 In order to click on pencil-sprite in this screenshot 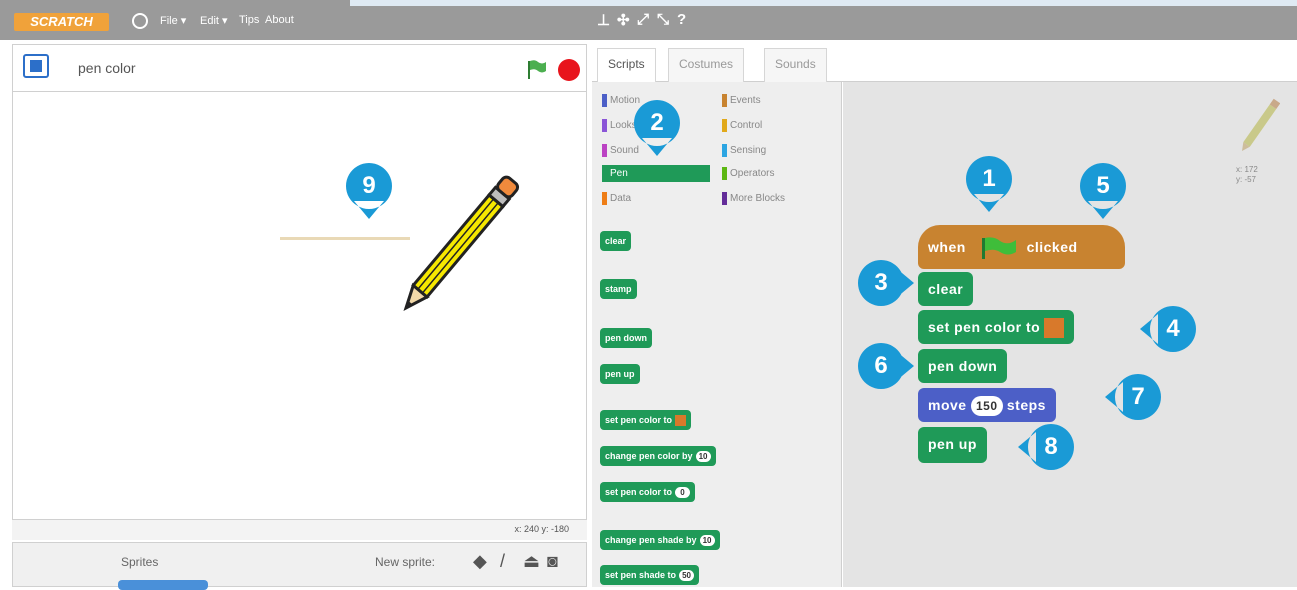, I will do `click(458, 245)`.